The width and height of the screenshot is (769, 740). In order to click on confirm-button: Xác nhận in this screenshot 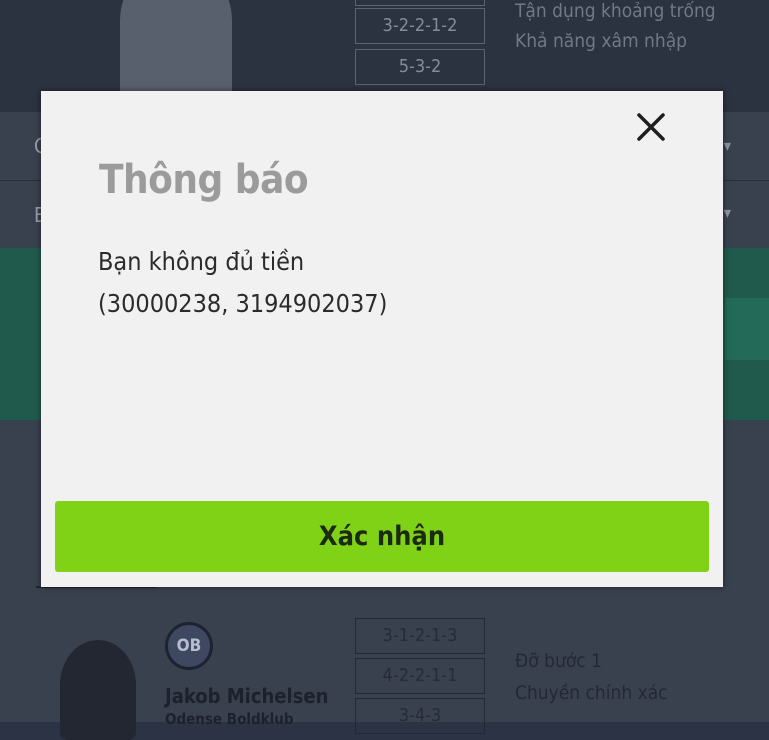, I will do `click(382, 536)`.